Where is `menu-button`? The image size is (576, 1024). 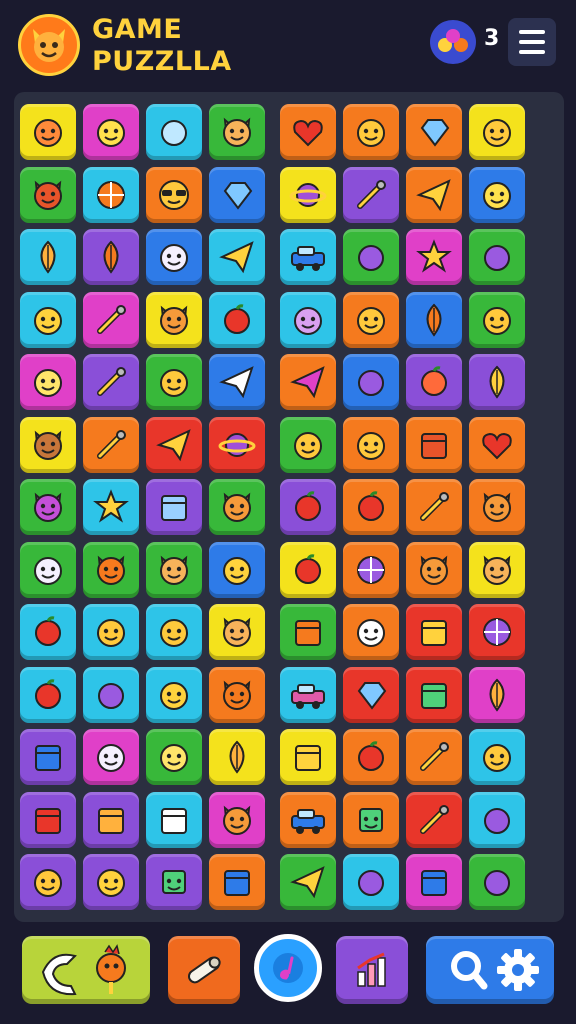 menu-button is located at coordinates (532, 42).